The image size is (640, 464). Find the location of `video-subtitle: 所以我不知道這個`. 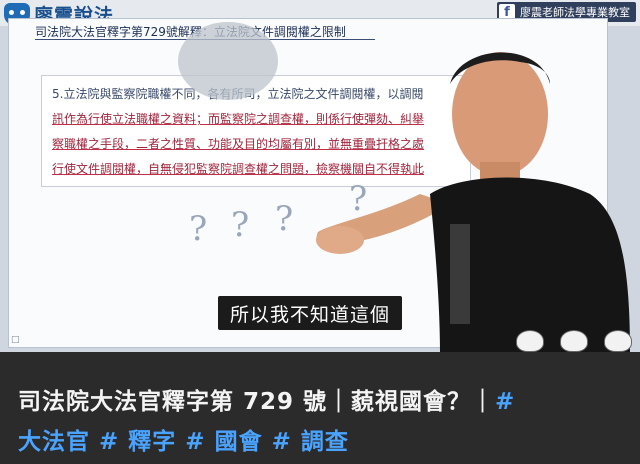

video-subtitle: 所以我不知道這個 is located at coordinates (310, 313).